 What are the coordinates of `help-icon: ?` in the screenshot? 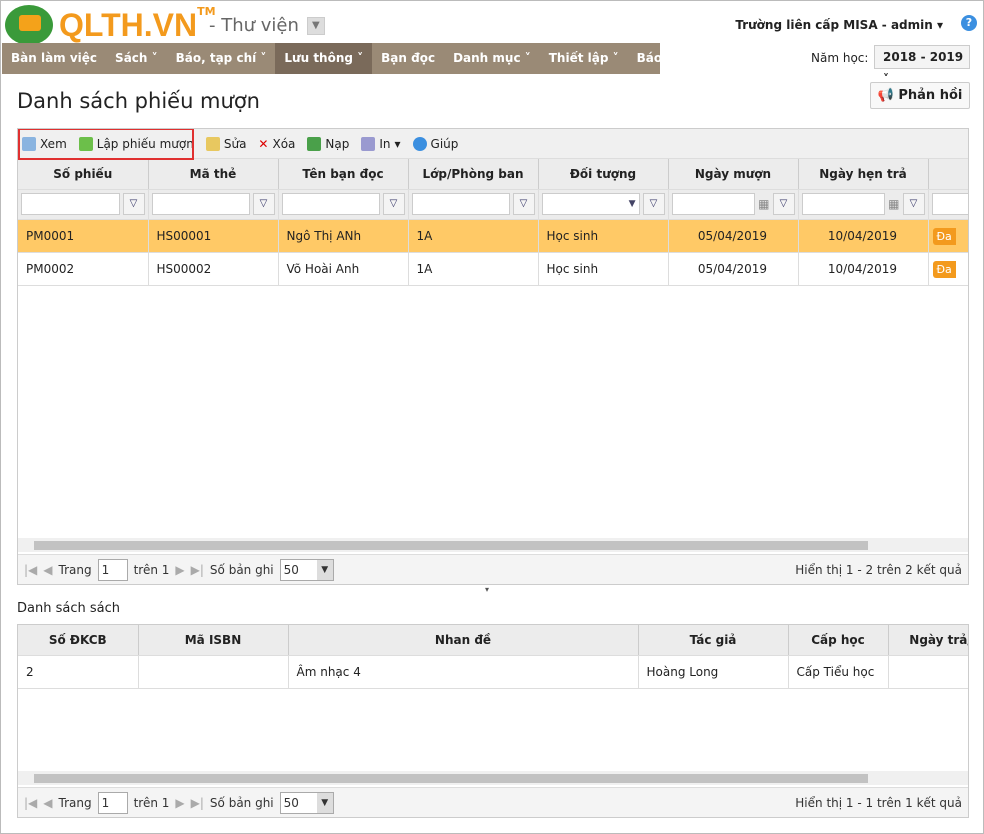 It's located at (969, 23).